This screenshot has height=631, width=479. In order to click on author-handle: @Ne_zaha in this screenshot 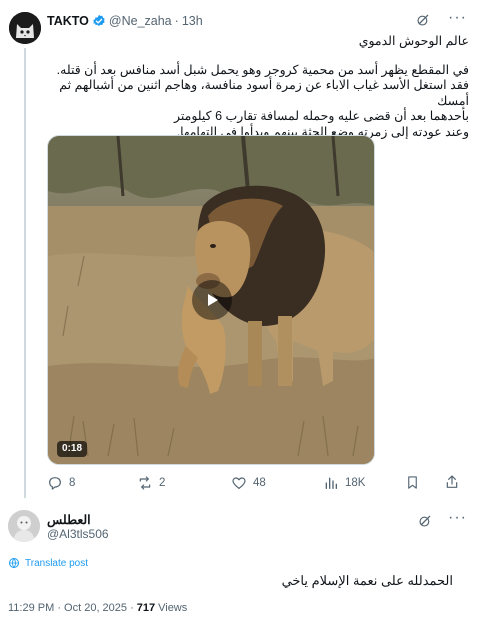, I will do `click(140, 21)`.